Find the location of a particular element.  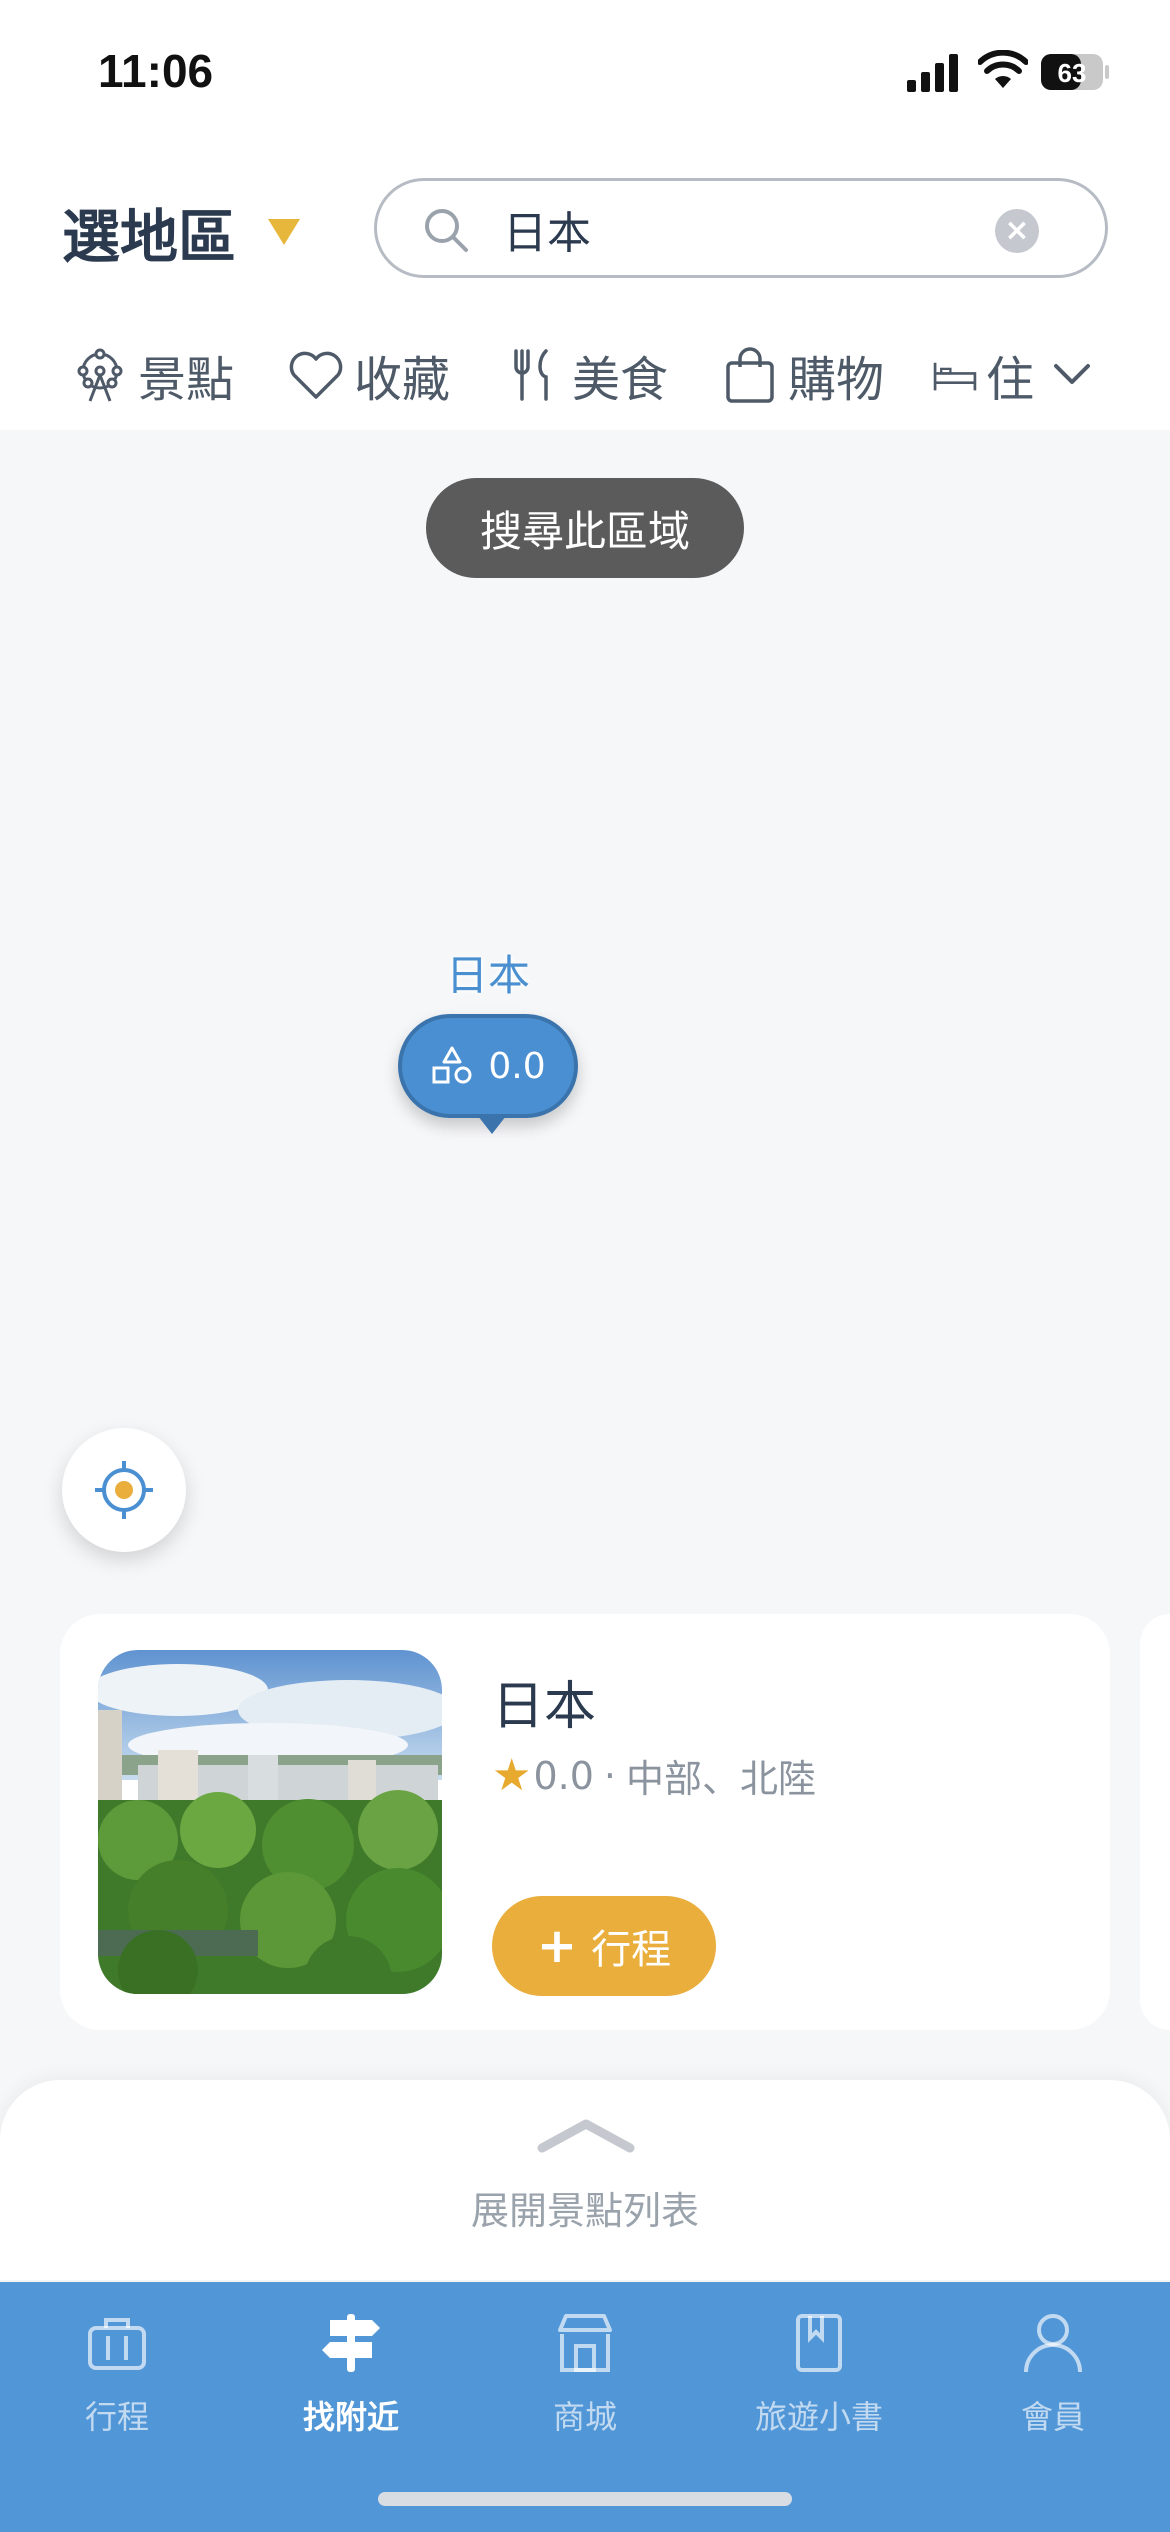

category-label: 收藏 is located at coordinates (402, 380).